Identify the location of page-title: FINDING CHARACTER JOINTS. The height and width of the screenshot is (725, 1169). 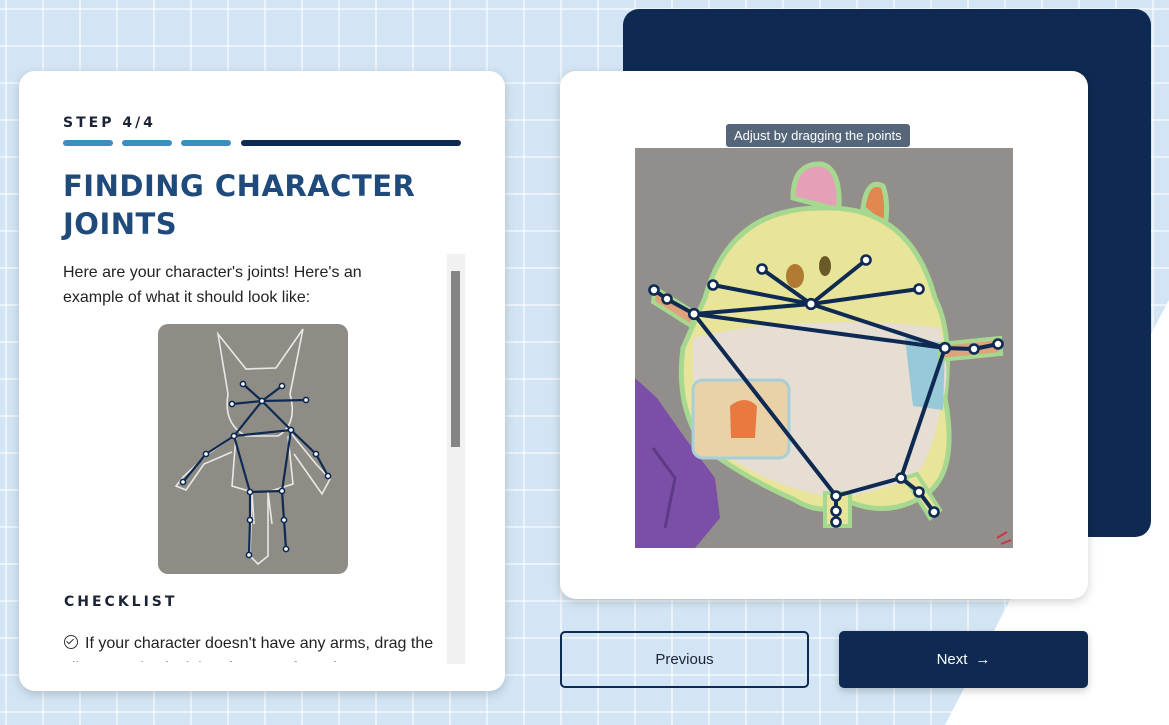
(239, 205).